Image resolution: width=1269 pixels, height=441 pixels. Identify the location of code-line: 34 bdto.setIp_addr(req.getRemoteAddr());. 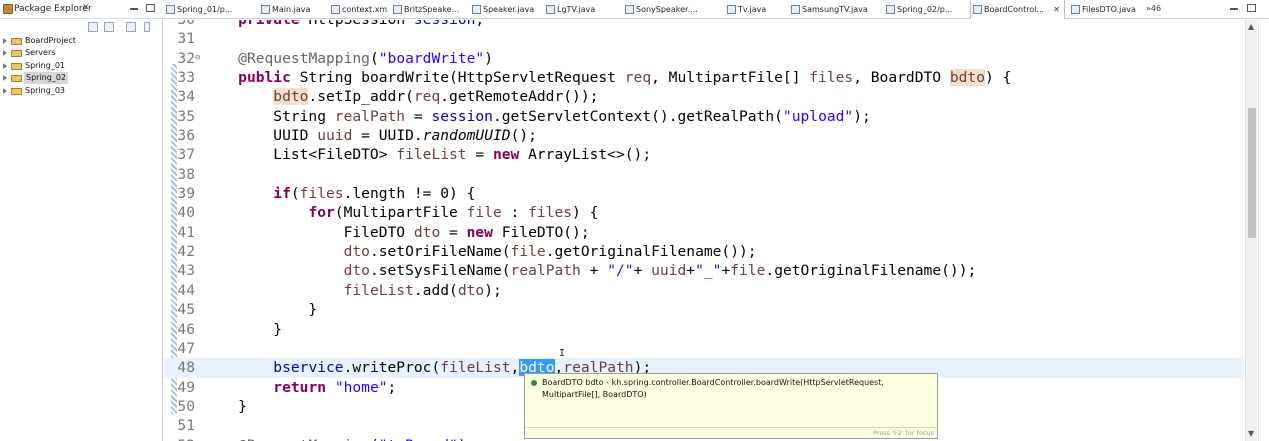
(704, 96).